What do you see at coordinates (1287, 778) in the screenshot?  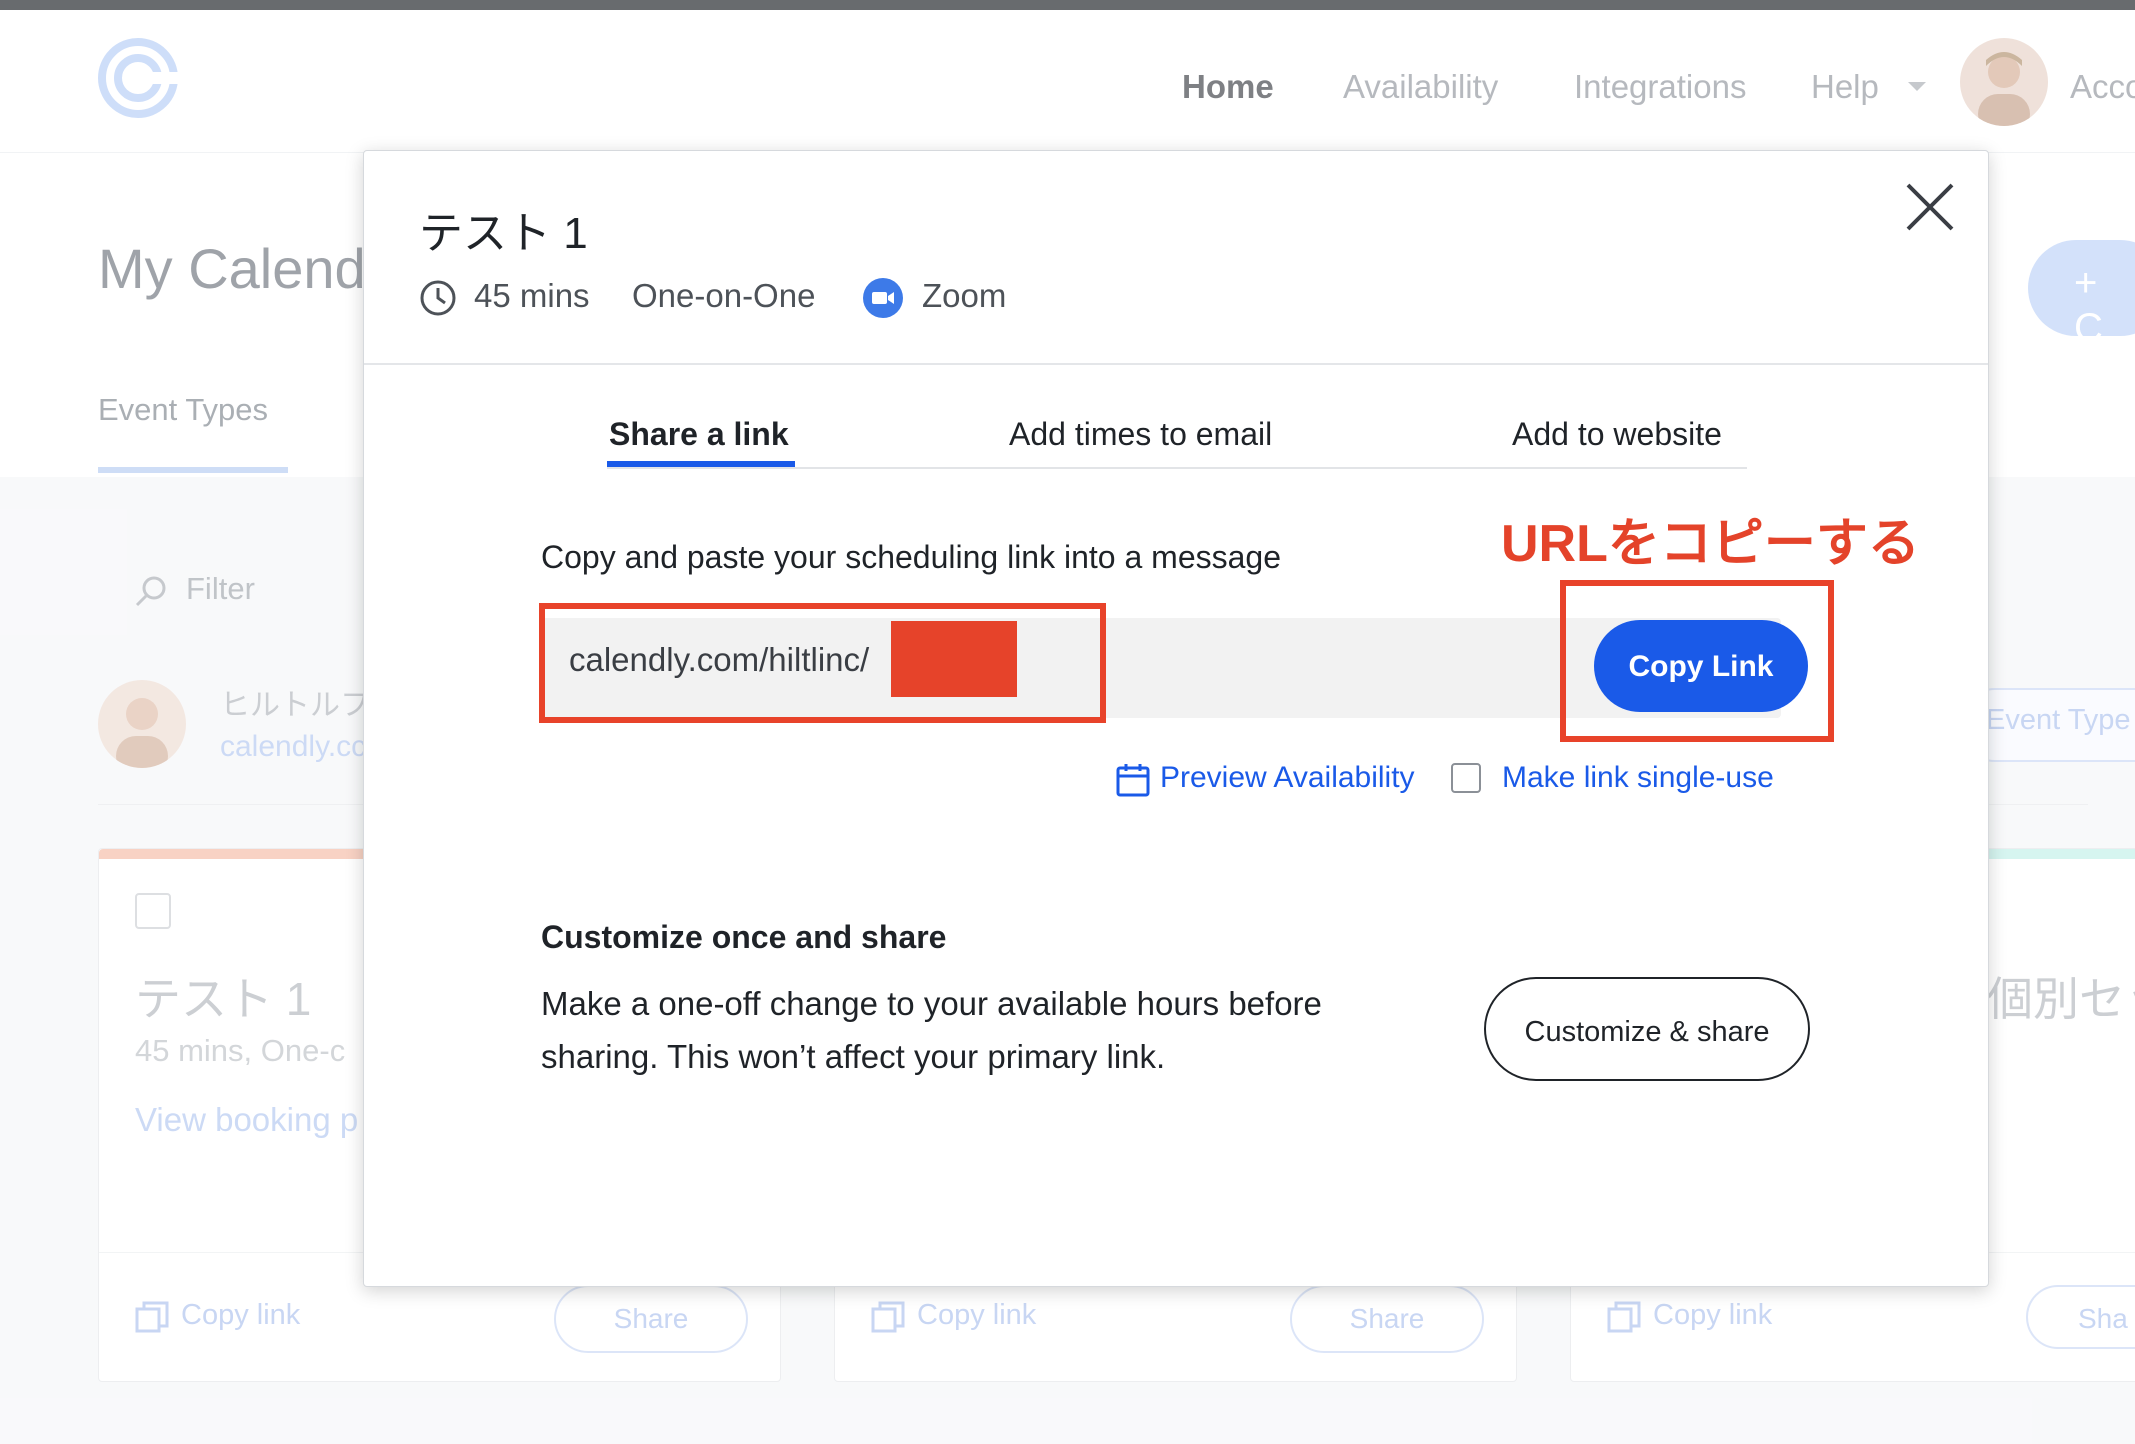 I see `preview-availability-link: Preview Availability` at bounding box center [1287, 778].